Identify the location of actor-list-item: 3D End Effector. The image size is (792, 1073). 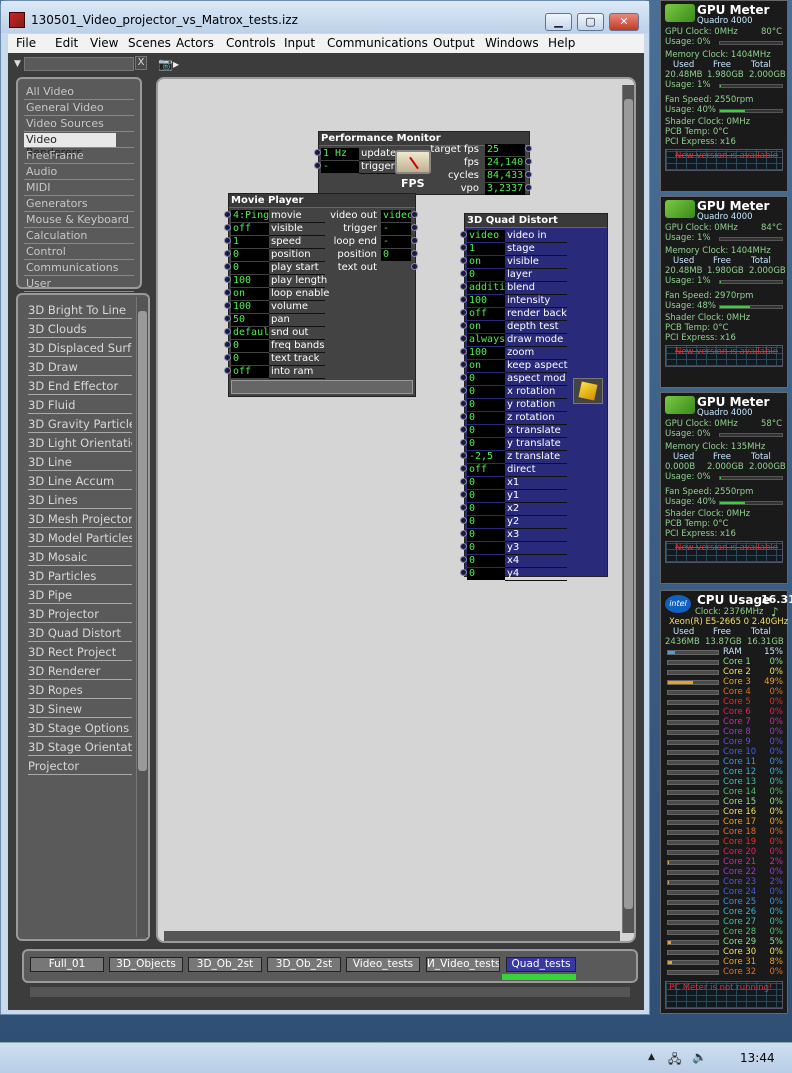
(80, 387).